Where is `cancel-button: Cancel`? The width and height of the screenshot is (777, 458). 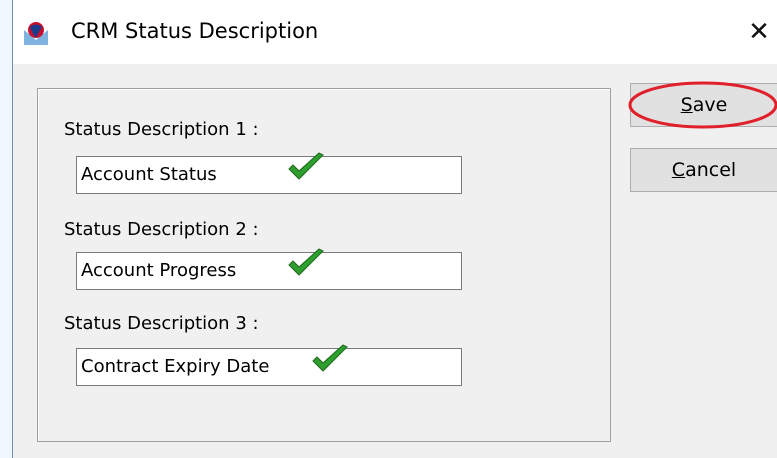
cancel-button: Cancel is located at coordinates (703, 170).